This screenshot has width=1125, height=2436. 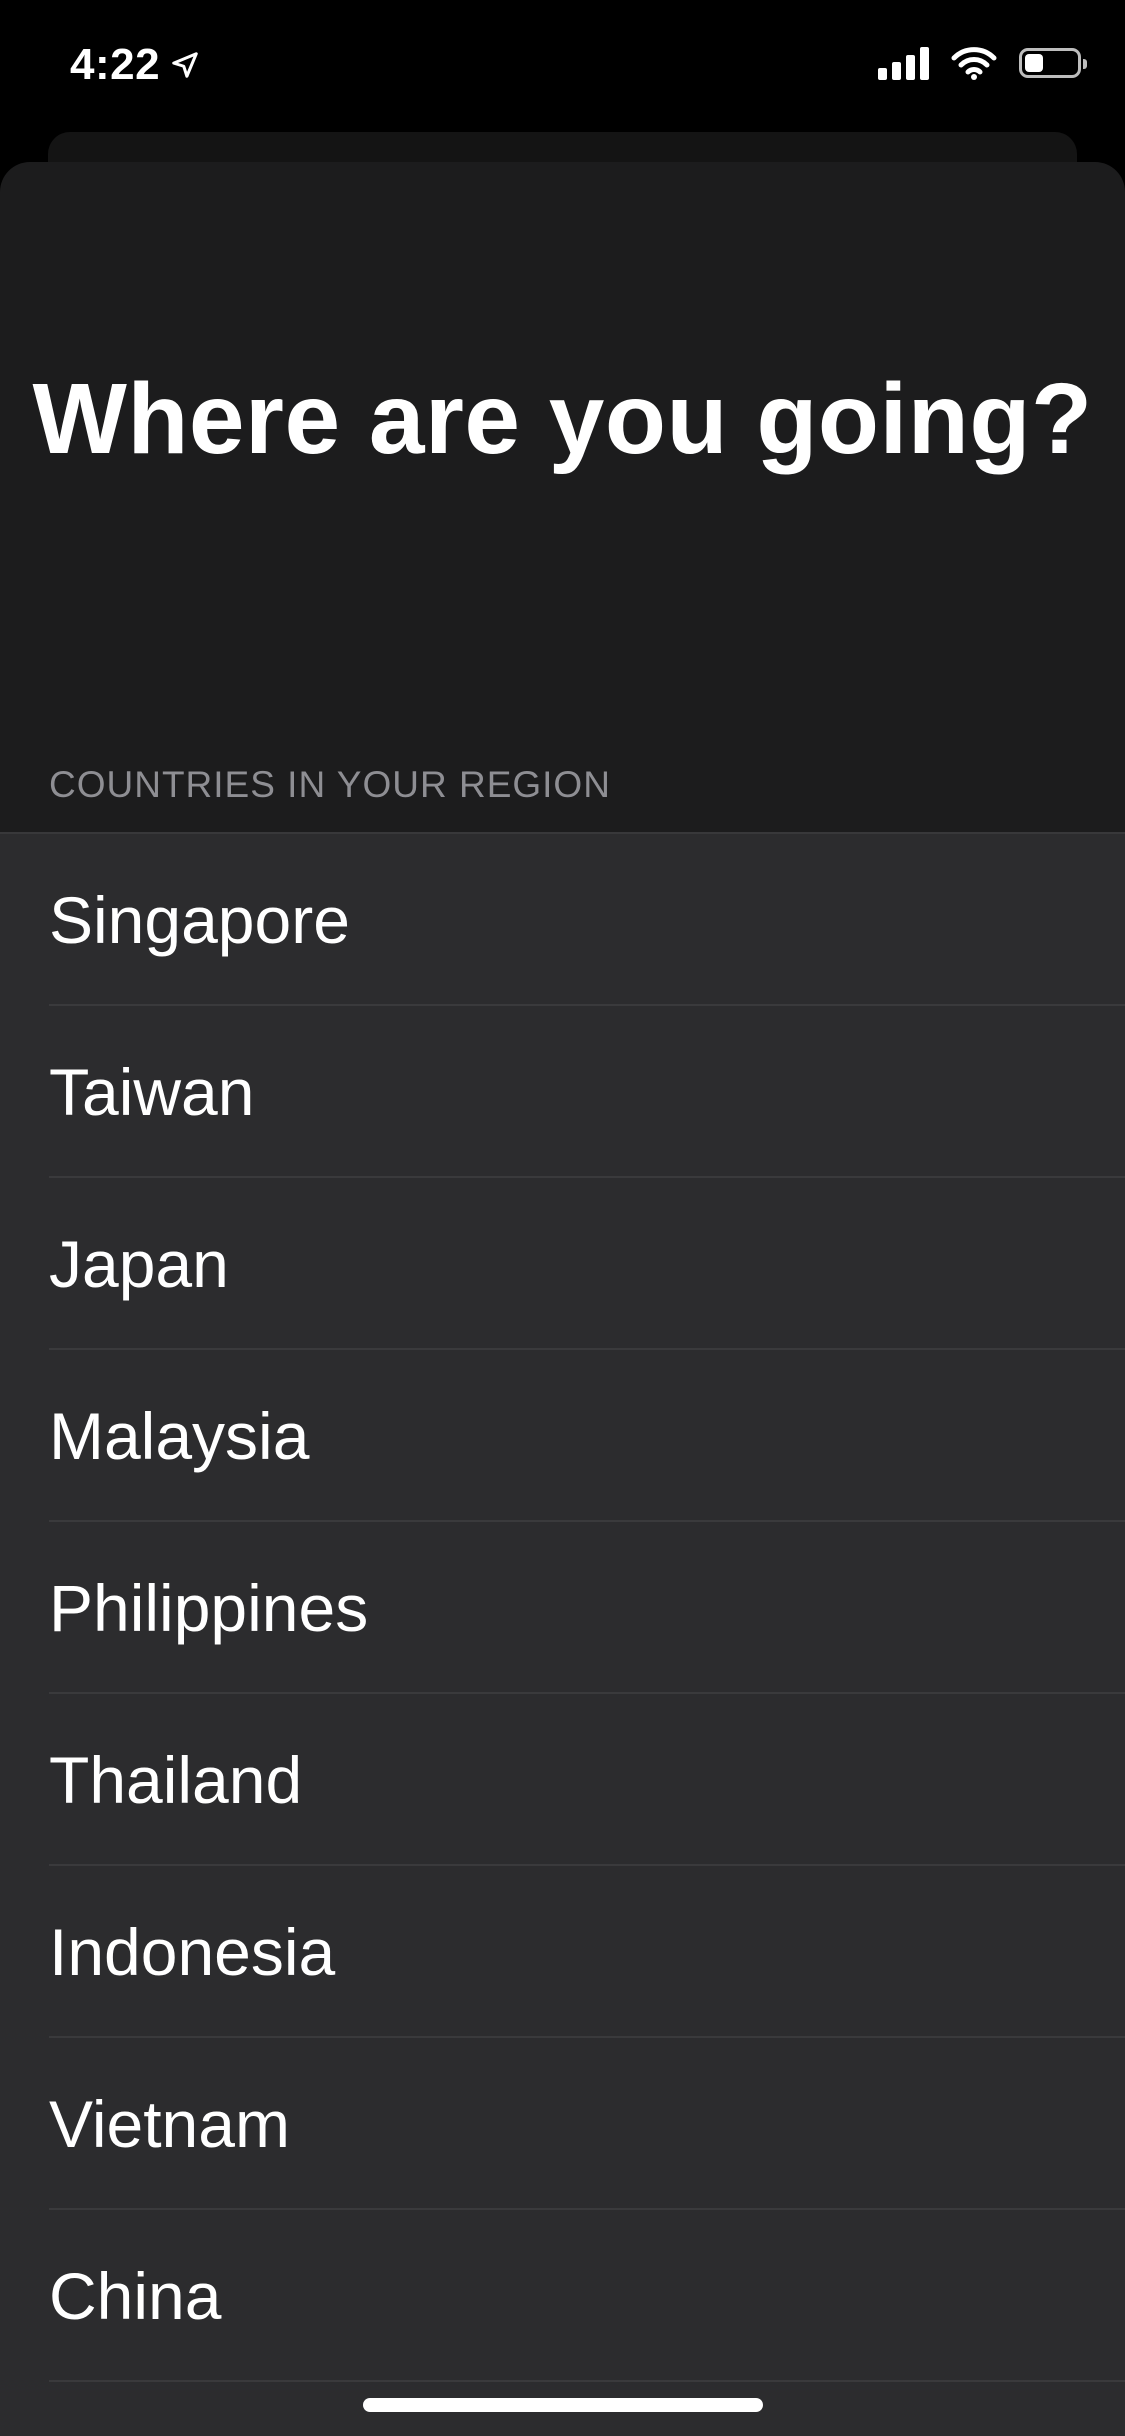 What do you see at coordinates (562, 1264) in the screenshot?
I see `list-item-japan: Japan` at bounding box center [562, 1264].